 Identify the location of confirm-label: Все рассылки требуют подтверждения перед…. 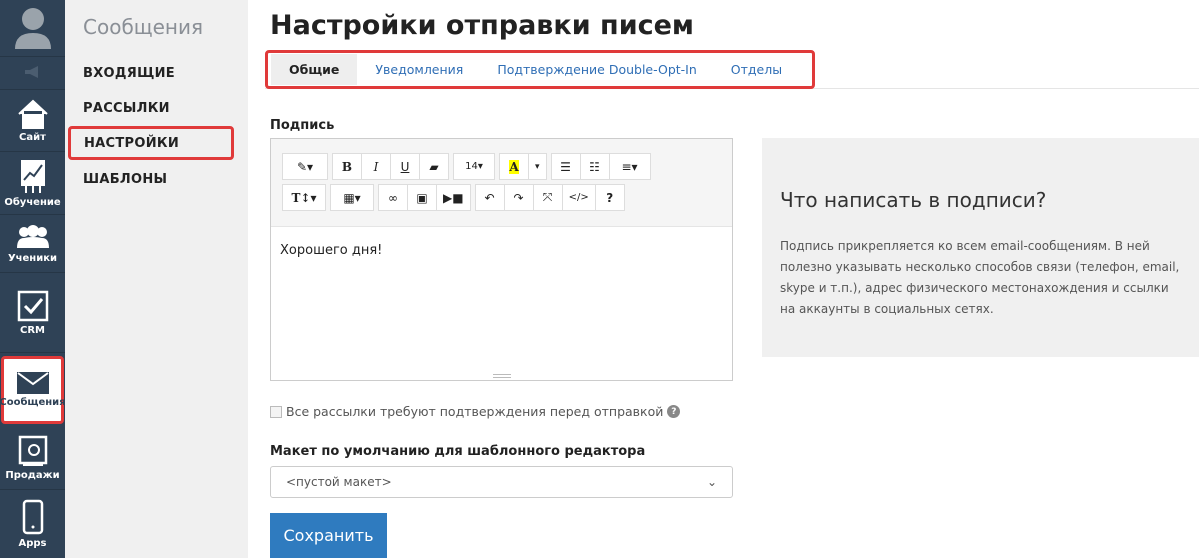
(474, 411).